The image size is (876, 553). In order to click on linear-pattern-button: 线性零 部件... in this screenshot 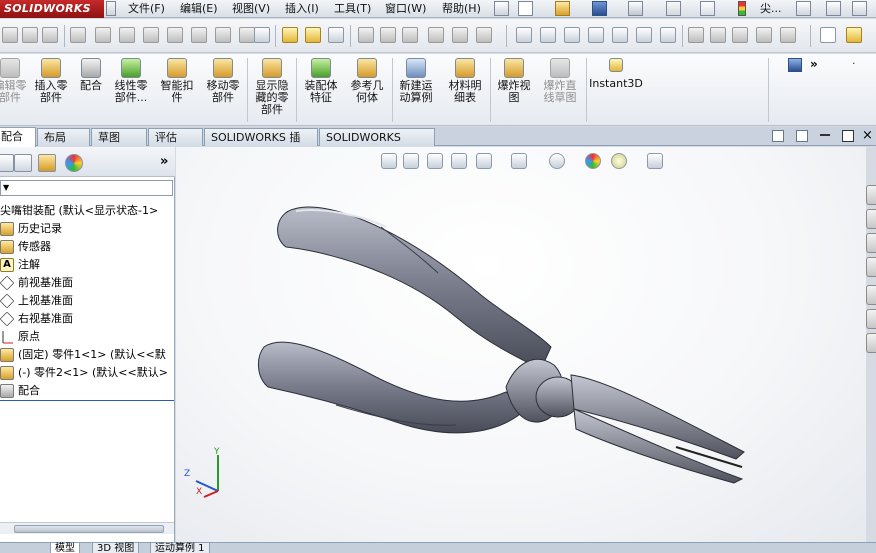, I will do `click(131, 81)`.